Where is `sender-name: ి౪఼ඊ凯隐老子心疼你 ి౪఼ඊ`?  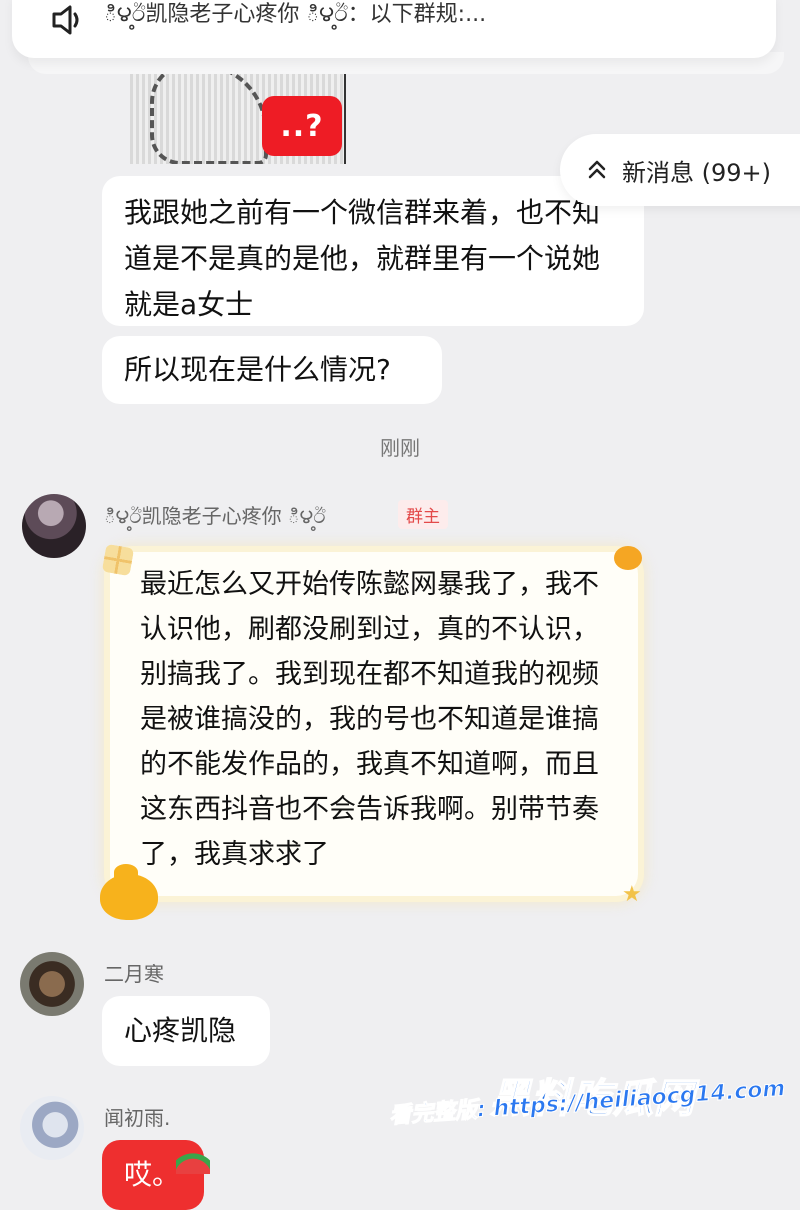
sender-name: ి౪఼ඊ凯隐老子心疼你 ి౪఼ඊ is located at coordinates (215, 516).